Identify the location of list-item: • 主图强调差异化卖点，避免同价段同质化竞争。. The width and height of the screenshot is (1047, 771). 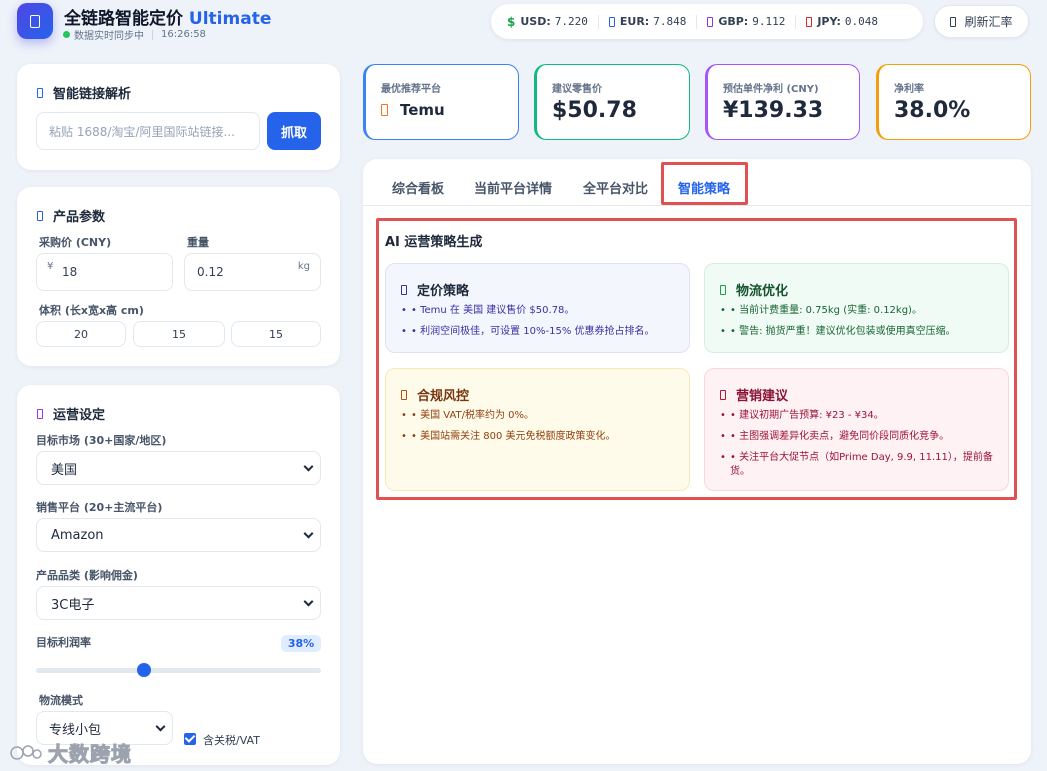
(857, 437).